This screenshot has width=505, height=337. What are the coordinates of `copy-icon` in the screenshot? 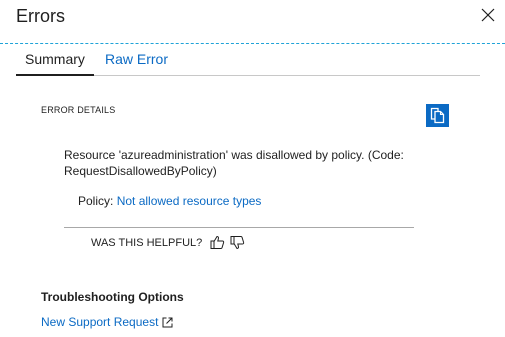 It's located at (437, 115).